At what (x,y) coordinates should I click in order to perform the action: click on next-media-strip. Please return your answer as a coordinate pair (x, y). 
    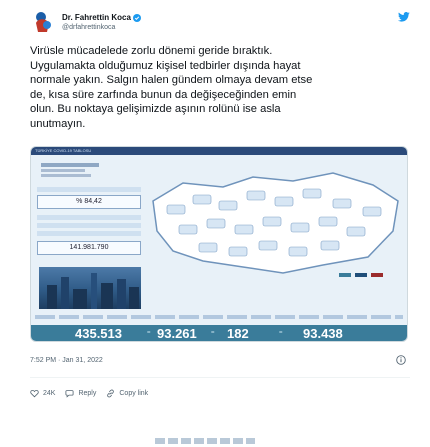
    Looking at the image, I should click on (205, 441).